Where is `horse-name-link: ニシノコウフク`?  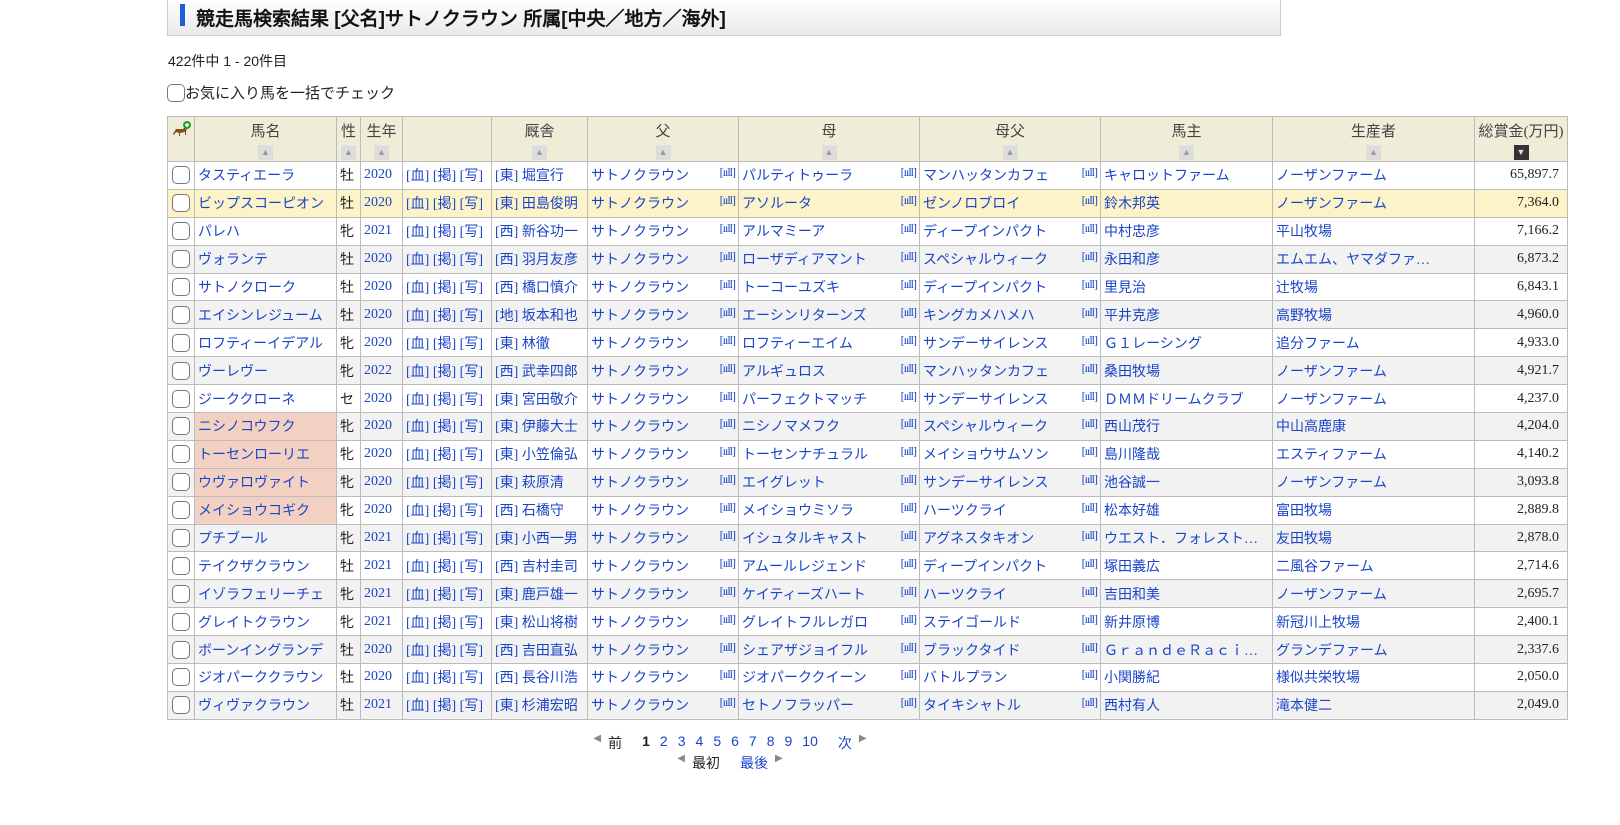 horse-name-link: ニシノコウフク is located at coordinates (246, 427).